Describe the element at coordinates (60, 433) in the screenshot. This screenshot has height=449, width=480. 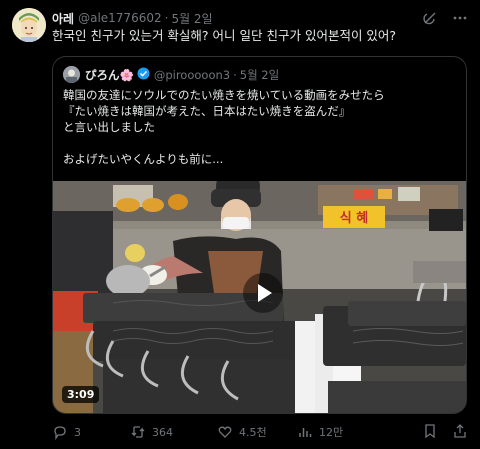
I see `reply-icon` at that location.